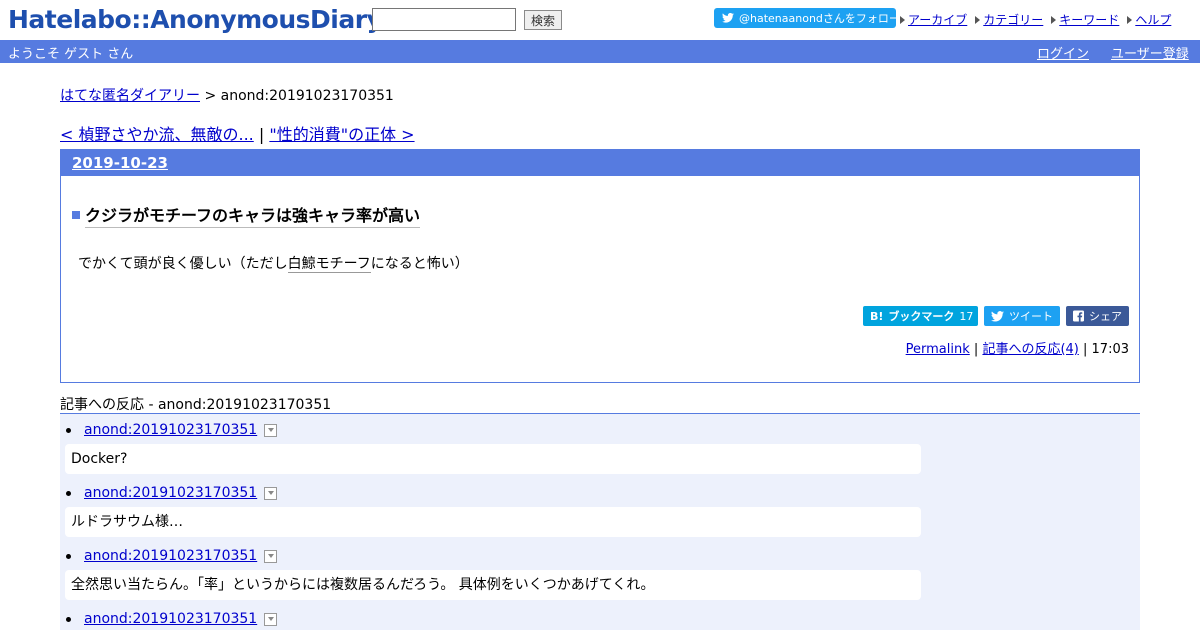  Describe the element at coordinates (1150, 52) in the screenshot. I see `signup-link: ユーザー登録` at that location.